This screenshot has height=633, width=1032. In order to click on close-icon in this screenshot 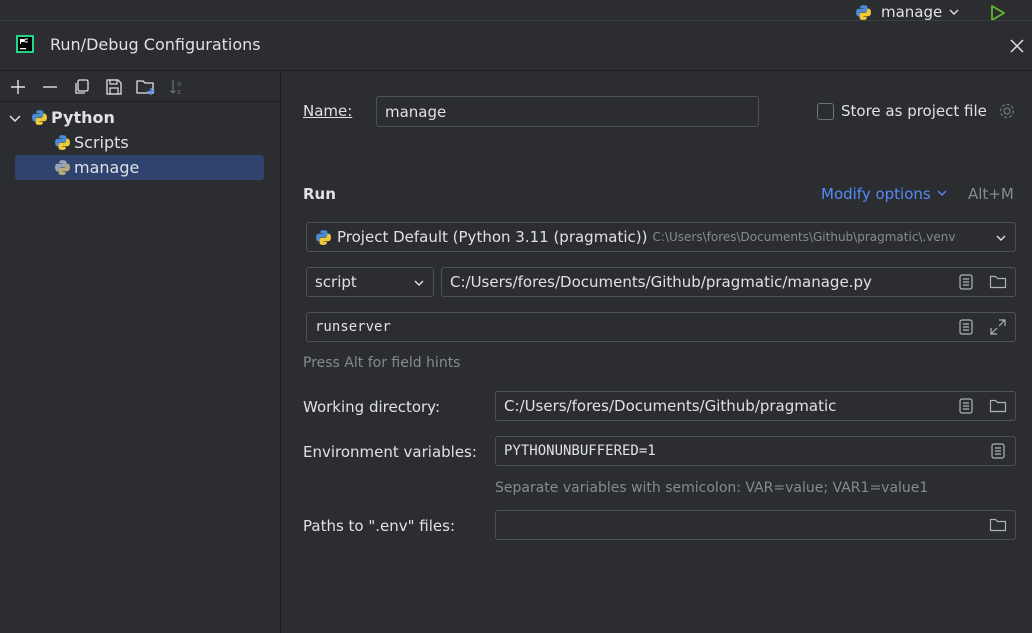, I will do `click(1017, 46)`.